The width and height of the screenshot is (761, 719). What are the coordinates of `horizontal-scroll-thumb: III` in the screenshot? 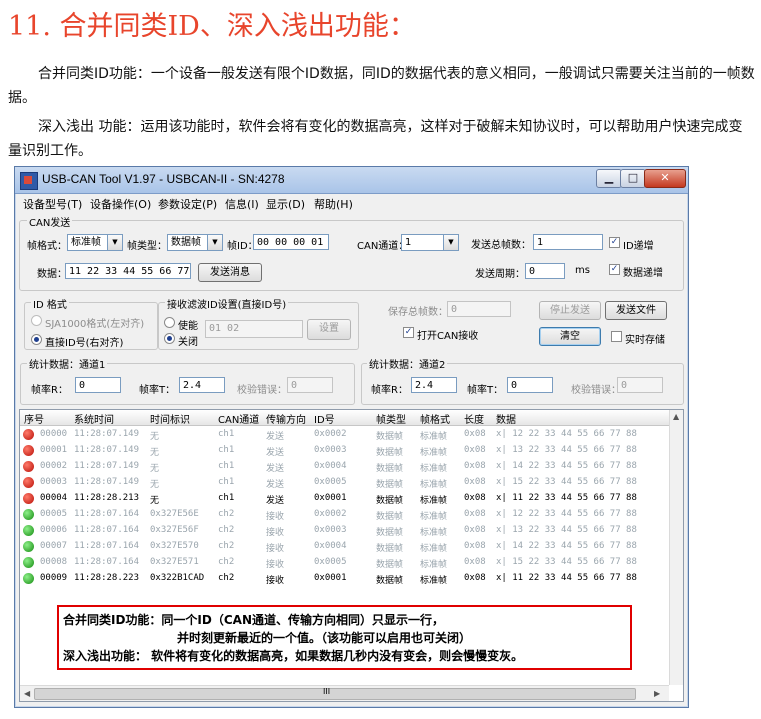 It's located at (335, 693).